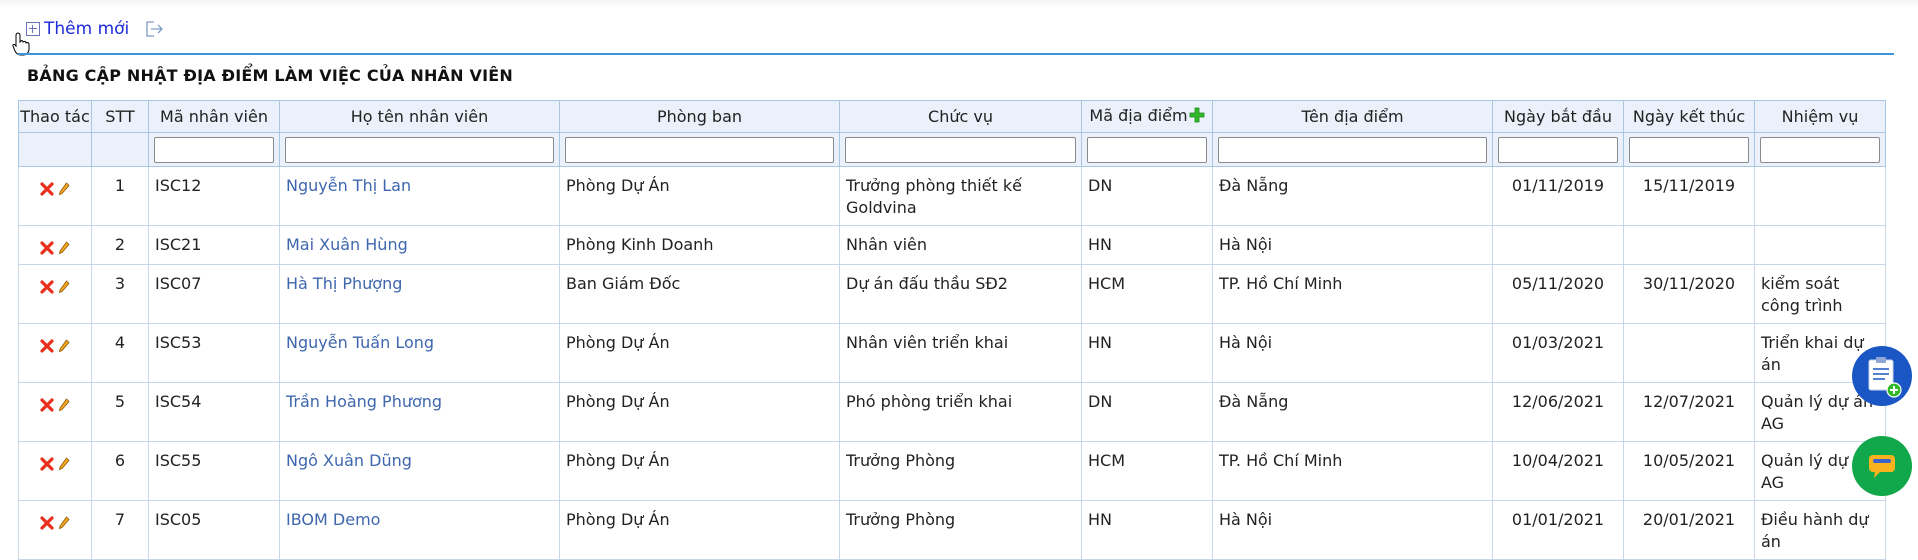  I want to click on row-end-date: 20/01/2021, so click(1689, 530).